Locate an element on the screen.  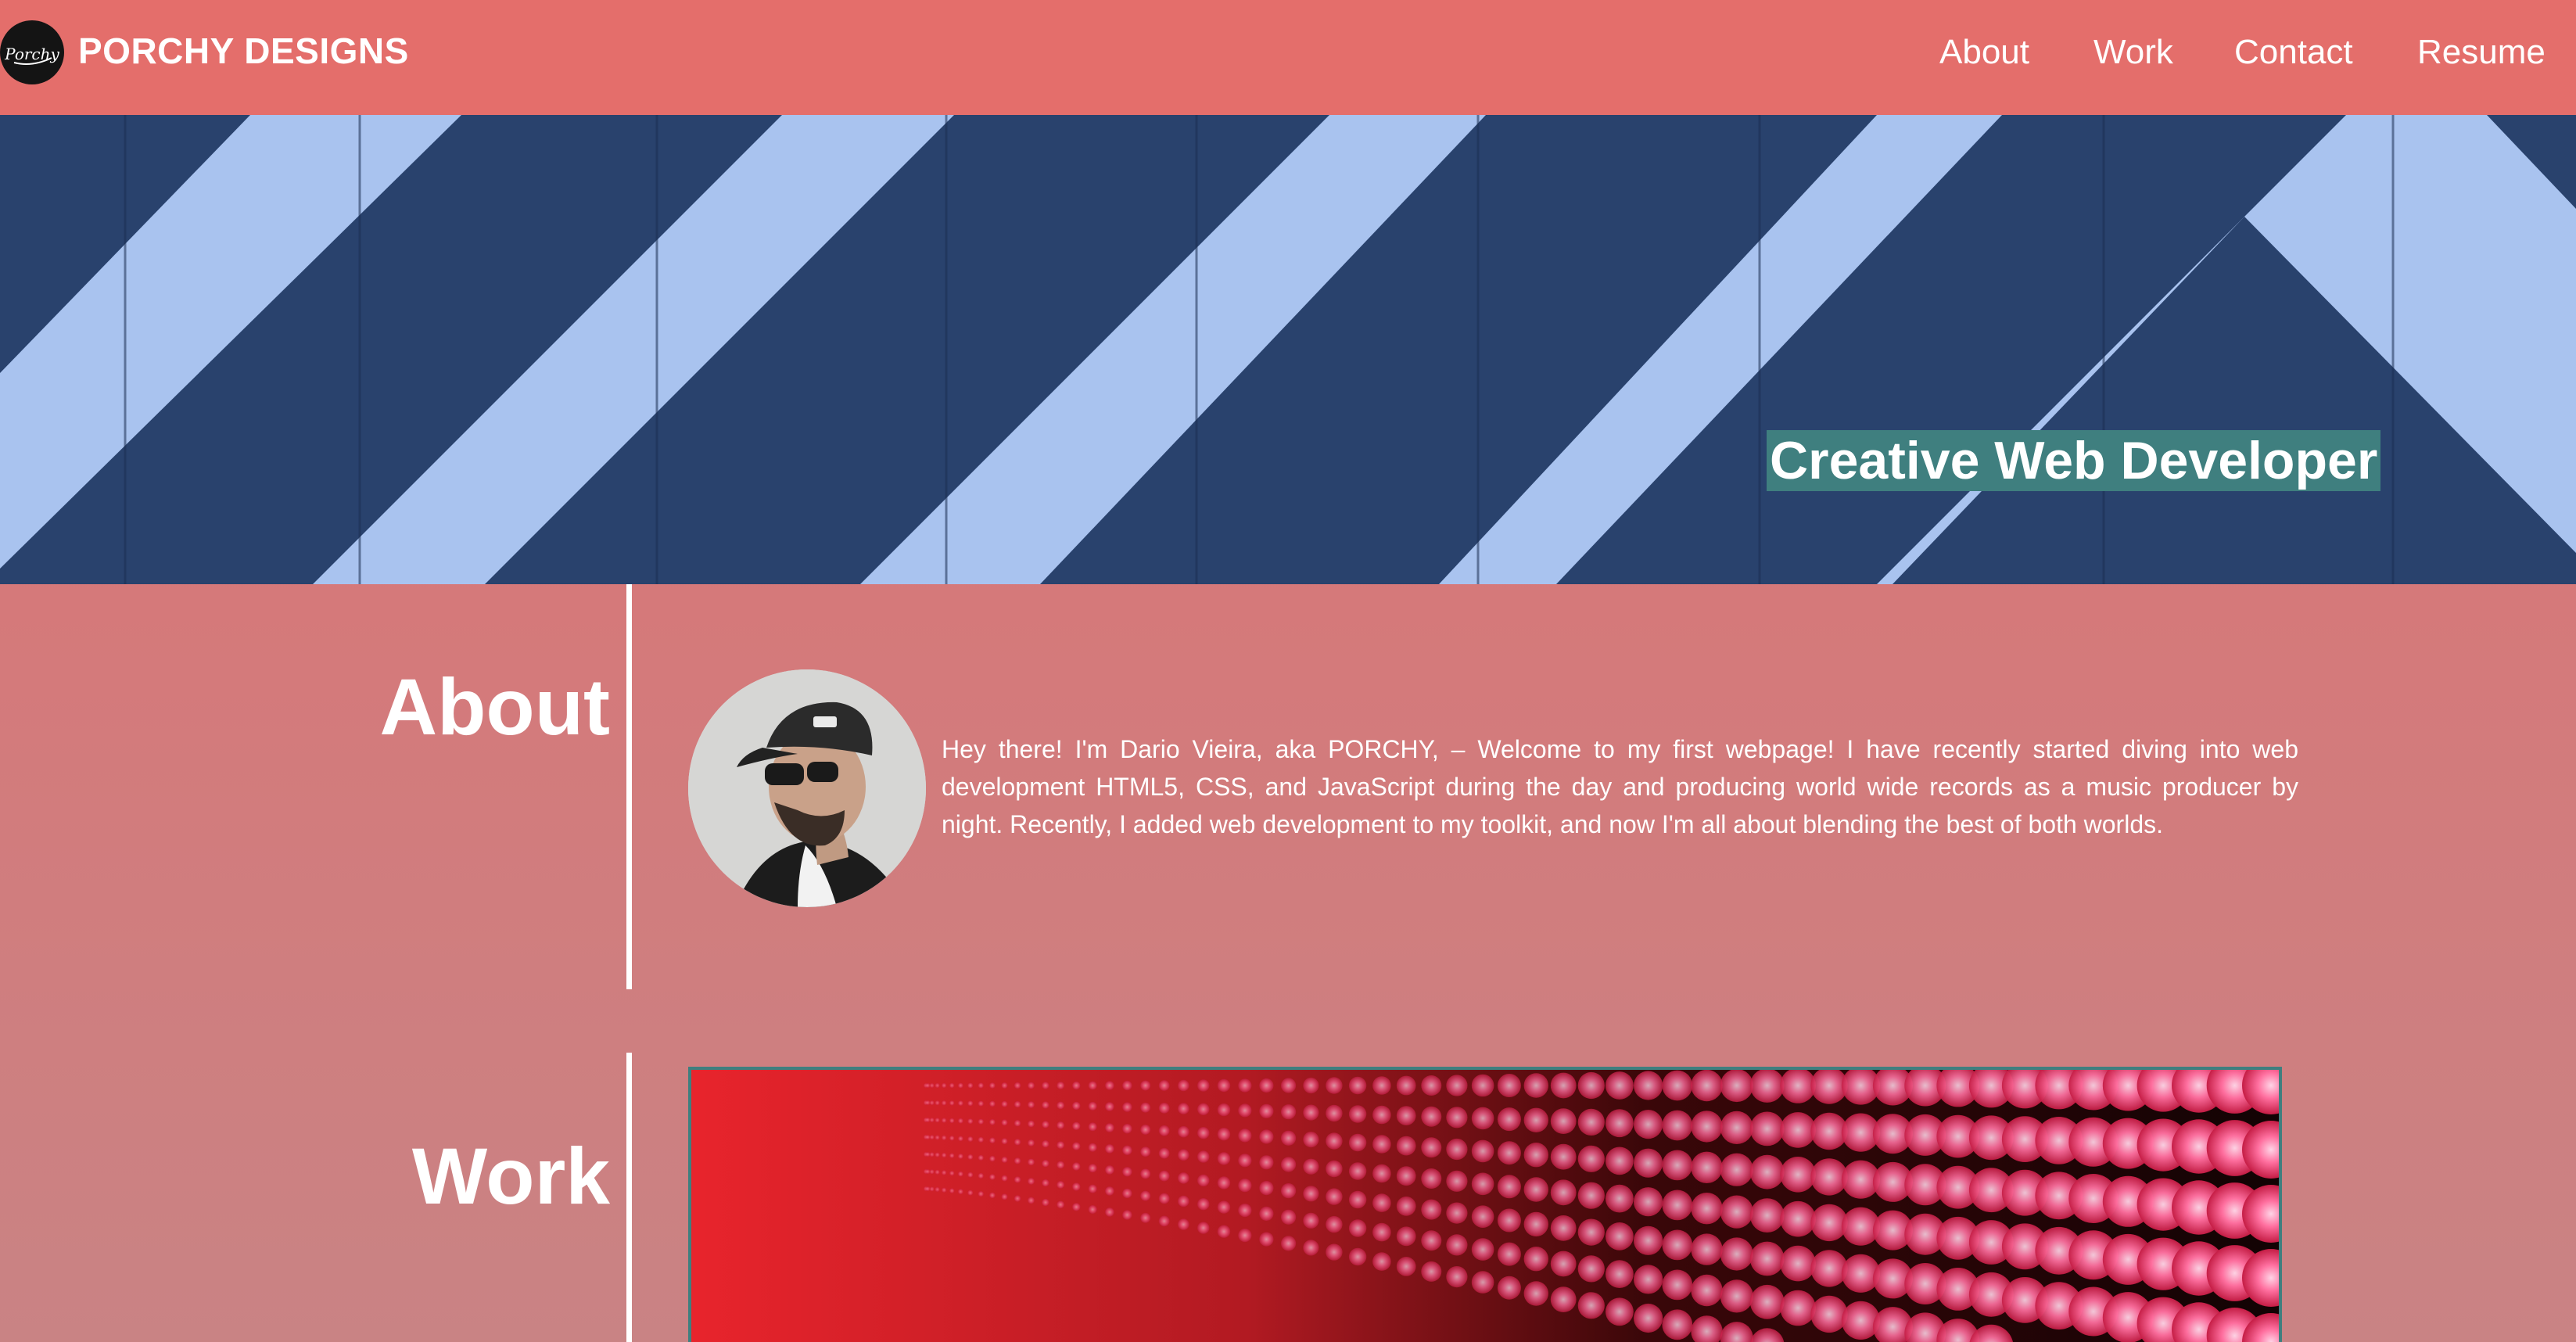
logo-icon: Porchy is located at coordinates (32, 52).